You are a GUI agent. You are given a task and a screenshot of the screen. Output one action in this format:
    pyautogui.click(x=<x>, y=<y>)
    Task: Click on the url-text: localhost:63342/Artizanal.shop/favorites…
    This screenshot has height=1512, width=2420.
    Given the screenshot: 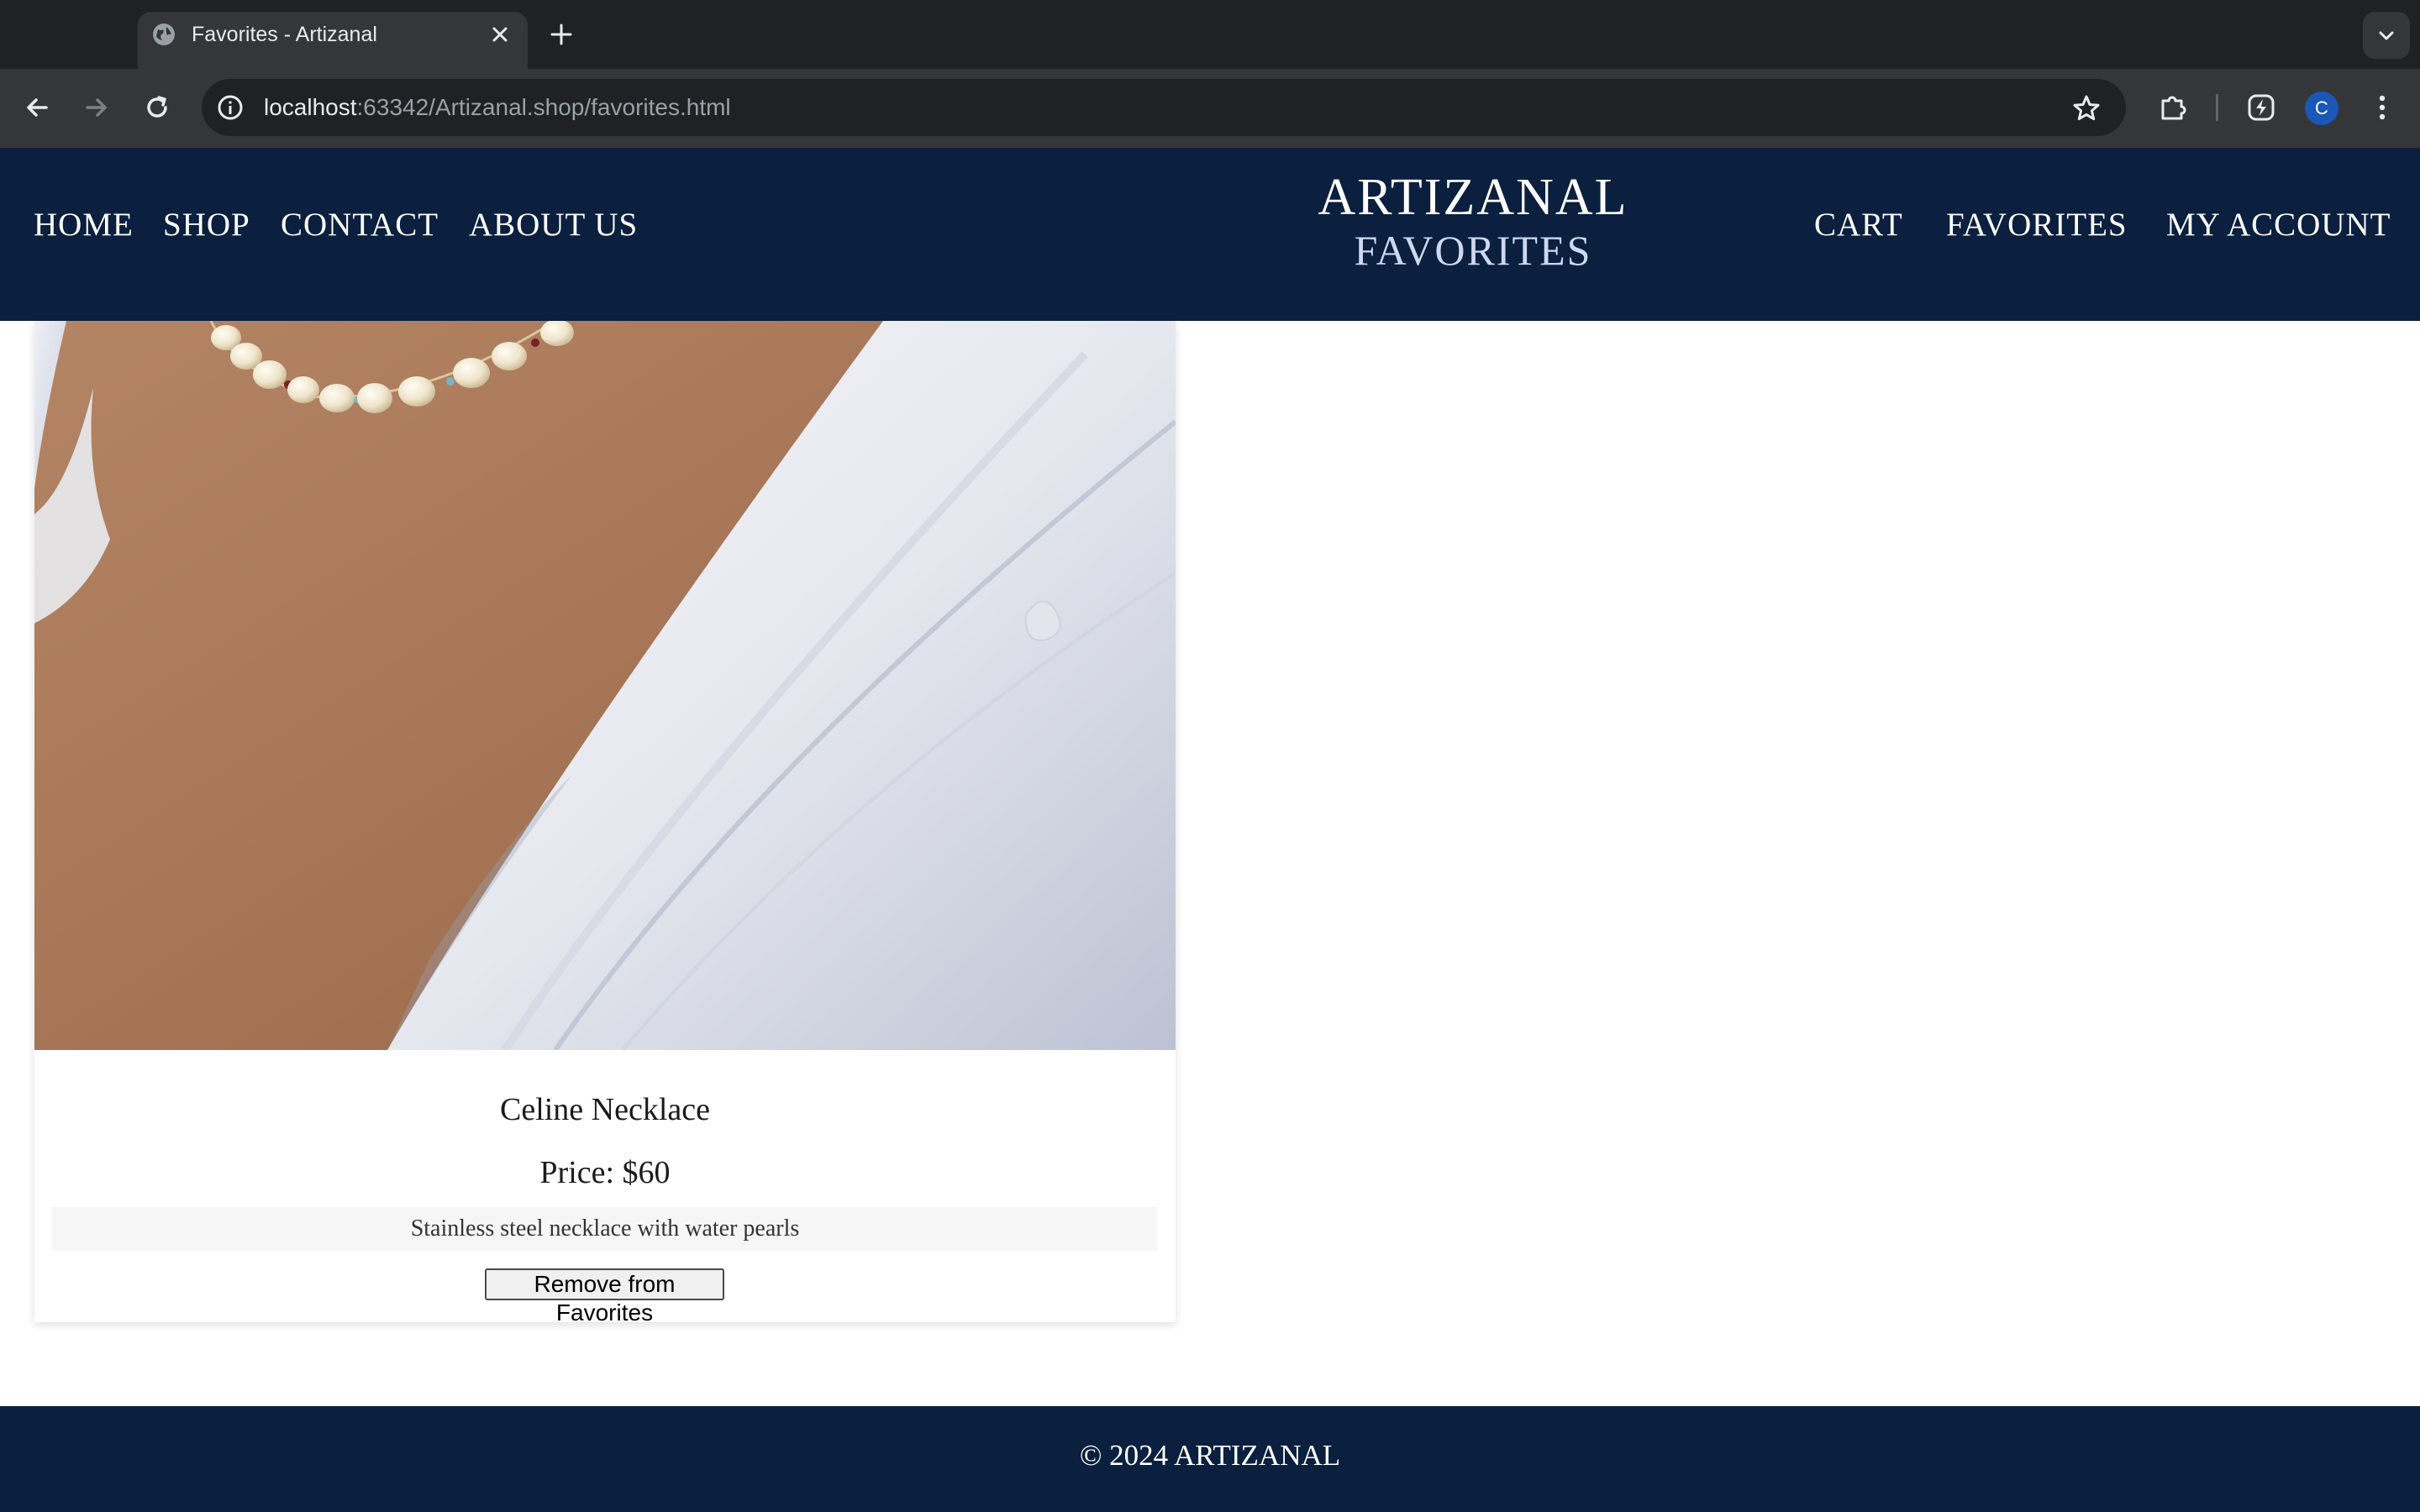 What is the action you would take?
    pyautogui.click(x=497, y=107)
    